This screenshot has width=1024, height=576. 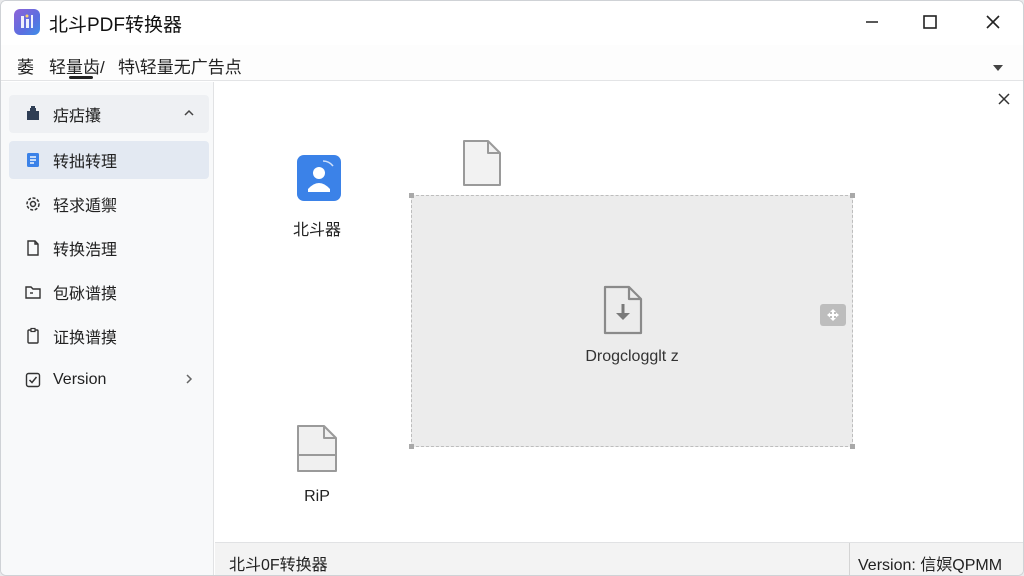 I want to click on sidebar-item-5: 包砯谱摸, so click(x=109, y=292).